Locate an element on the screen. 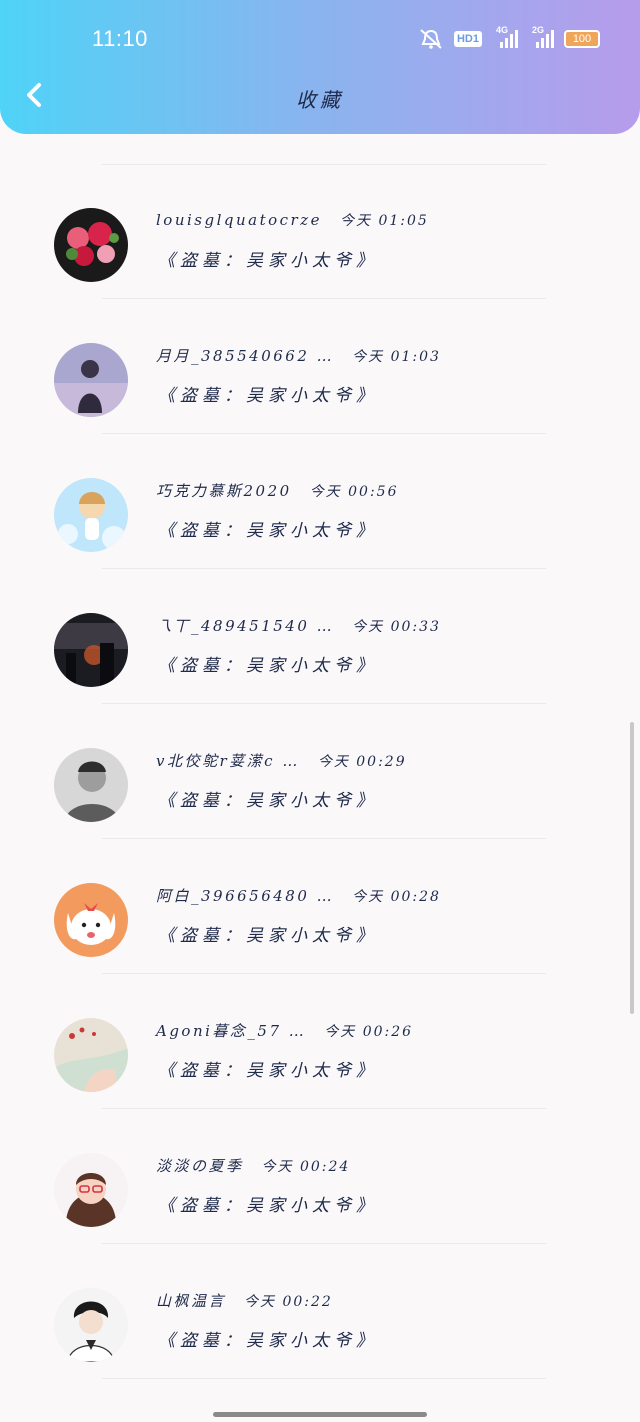 Image resolution: width=640 pixels, height=1422 pixels. timestamp: 今天 00:24 is located at coordinates (306, 1167).